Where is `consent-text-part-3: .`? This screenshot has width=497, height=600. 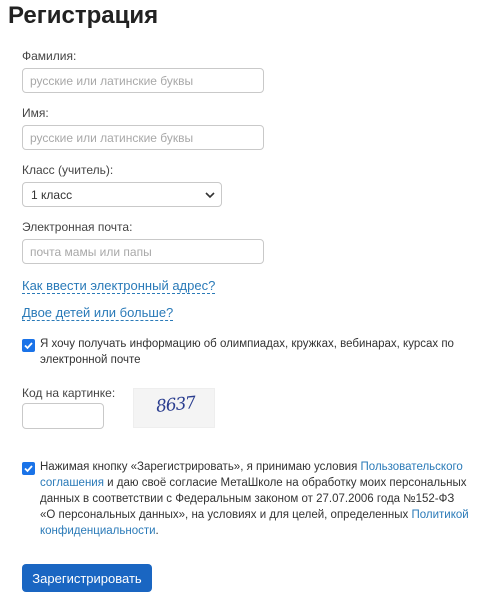
consent-text-part-3: . is located at coordinates (157, 531).